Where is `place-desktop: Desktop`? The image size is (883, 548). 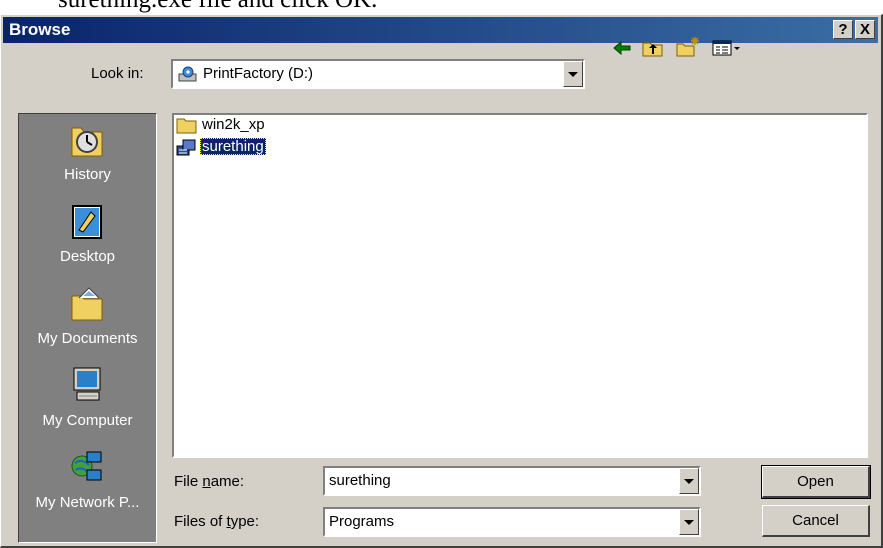 place-desktop: Desktop is located at coordinates (87, 240).